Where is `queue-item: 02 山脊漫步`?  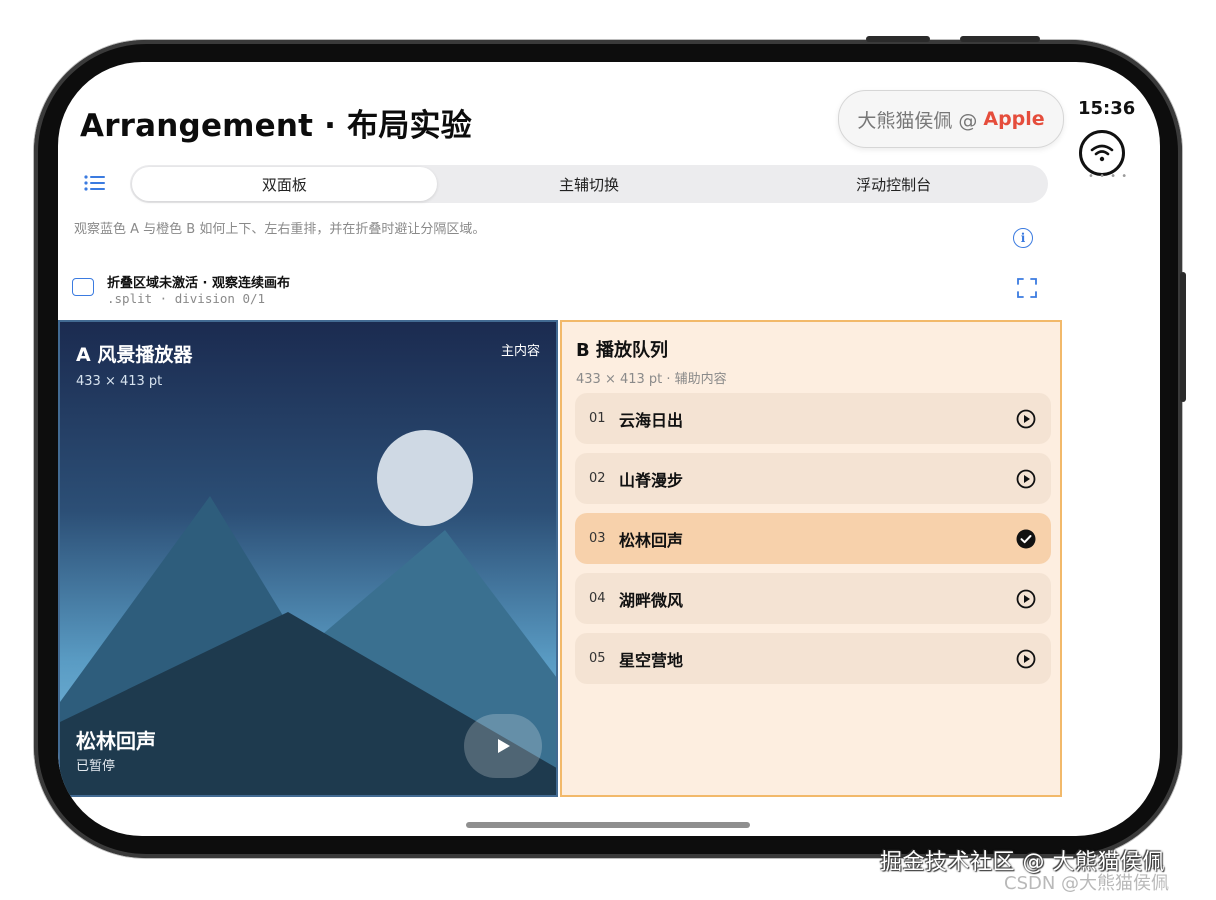 queue-item: 02 山脊漫步 is located at coordinates (813, 478).